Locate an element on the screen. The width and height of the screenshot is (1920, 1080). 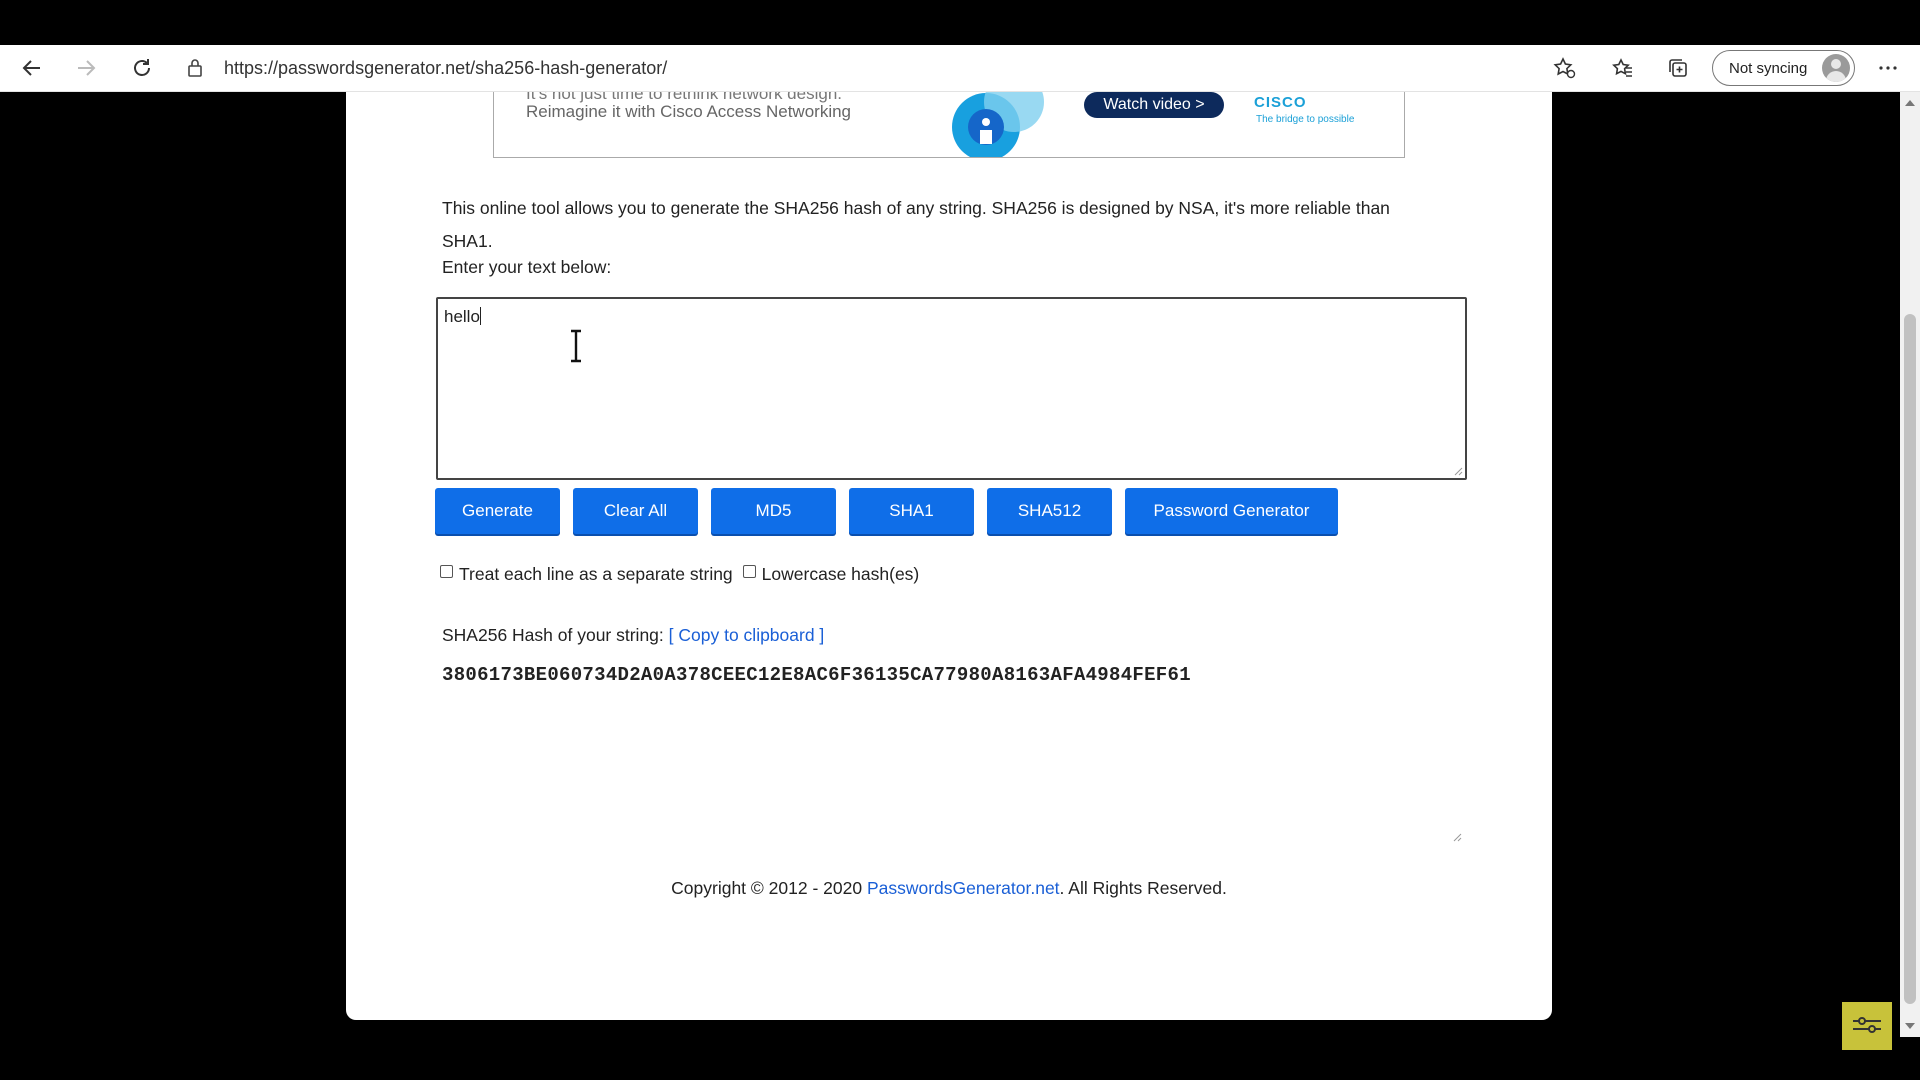
more-menu-button is located at coordinates (1888, 68).